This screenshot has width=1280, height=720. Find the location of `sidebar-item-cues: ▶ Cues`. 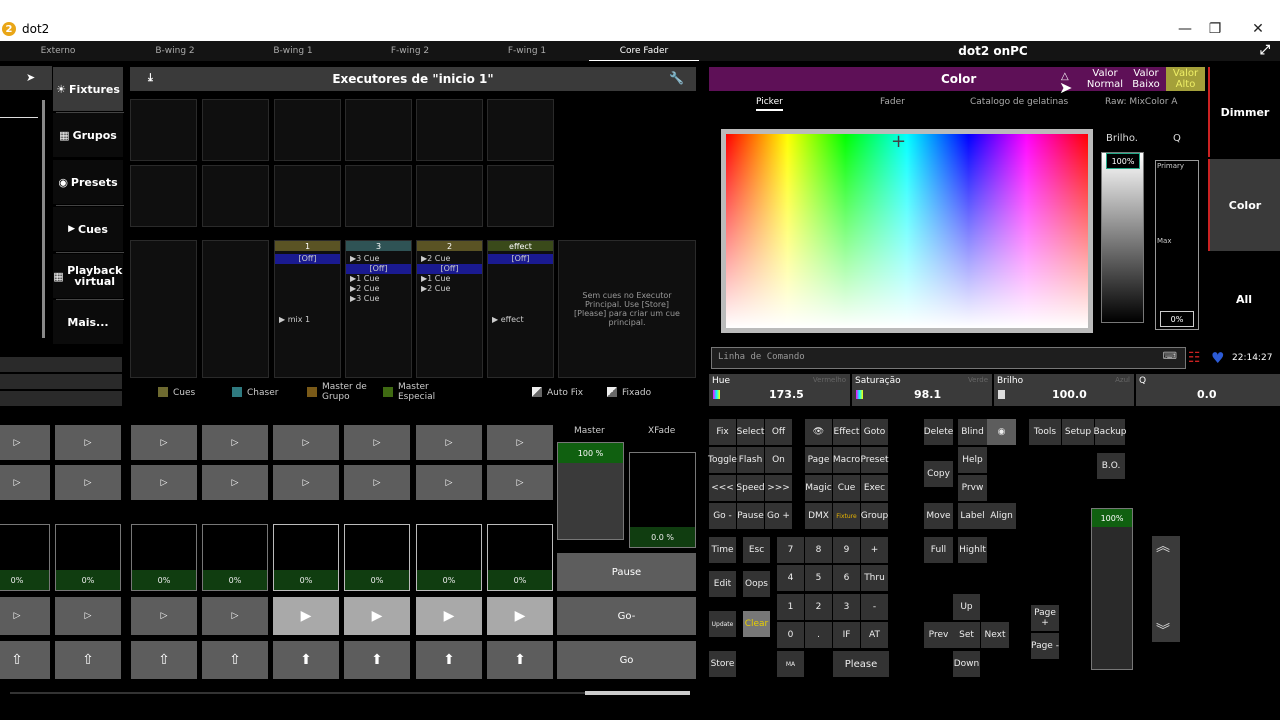

sidebar-item-cues: ▶ Cues is located at coordinates (88, 229).